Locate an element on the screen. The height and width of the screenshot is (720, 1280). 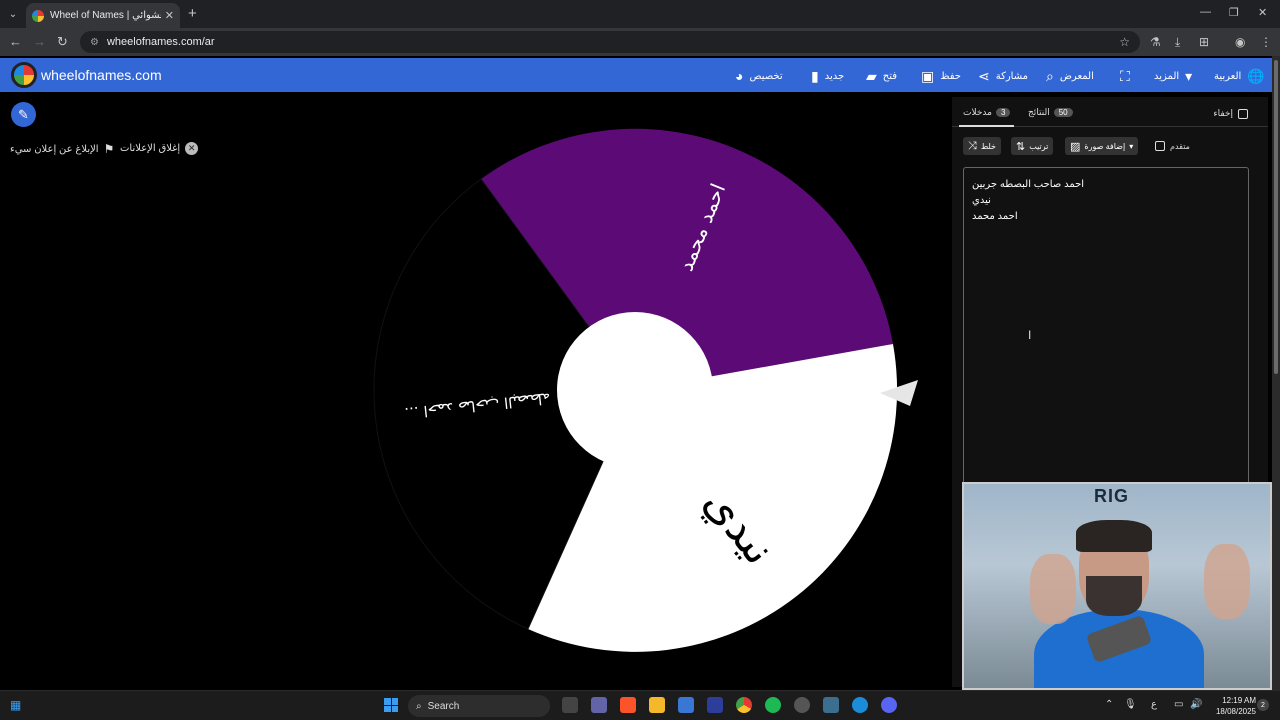
advanced-checkbox: متقدم is located at coordinates (1172, 146).